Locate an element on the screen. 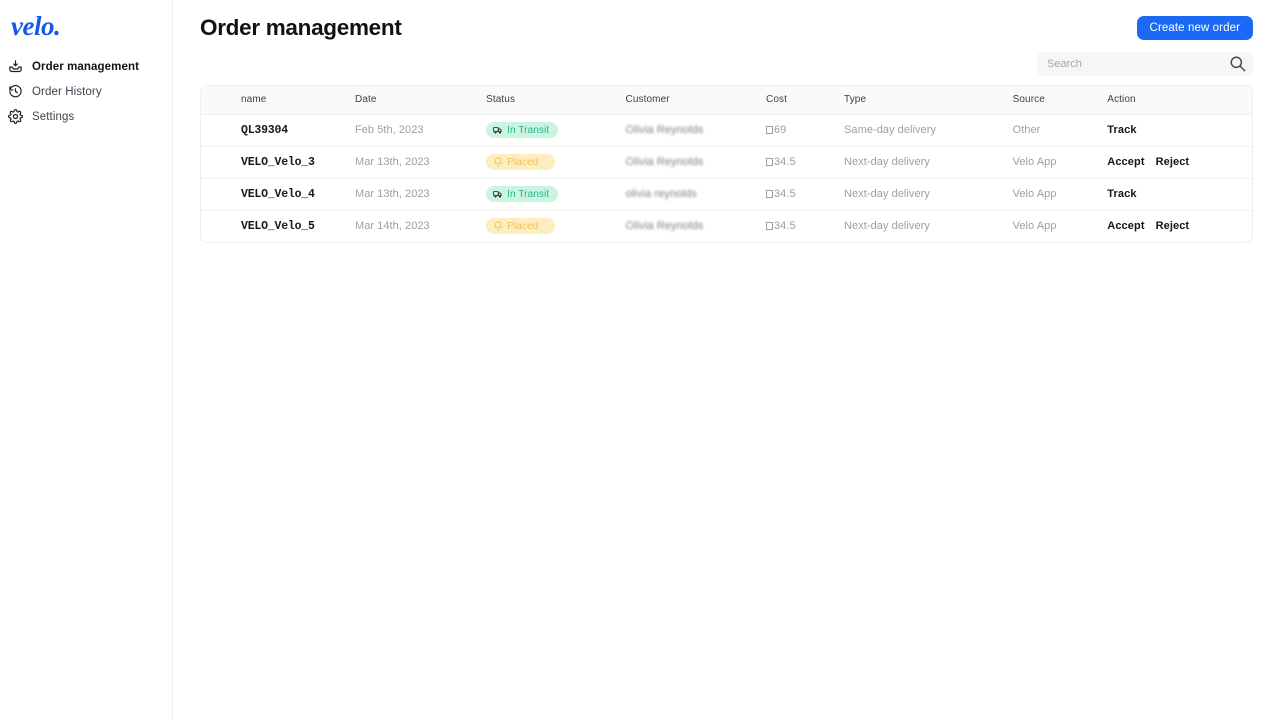 The width and height of the screenshot is (1280, 720). search-icon is located at coordinates (1237, 63).